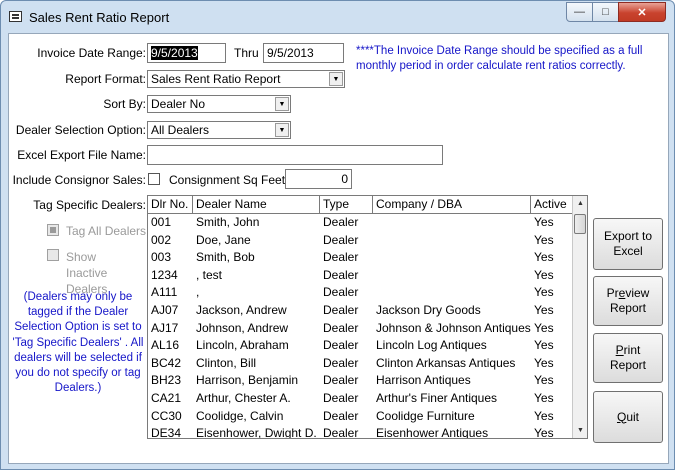  I want to click on report-format-value: Sales Rent Ratio Report, so click(216, 79).